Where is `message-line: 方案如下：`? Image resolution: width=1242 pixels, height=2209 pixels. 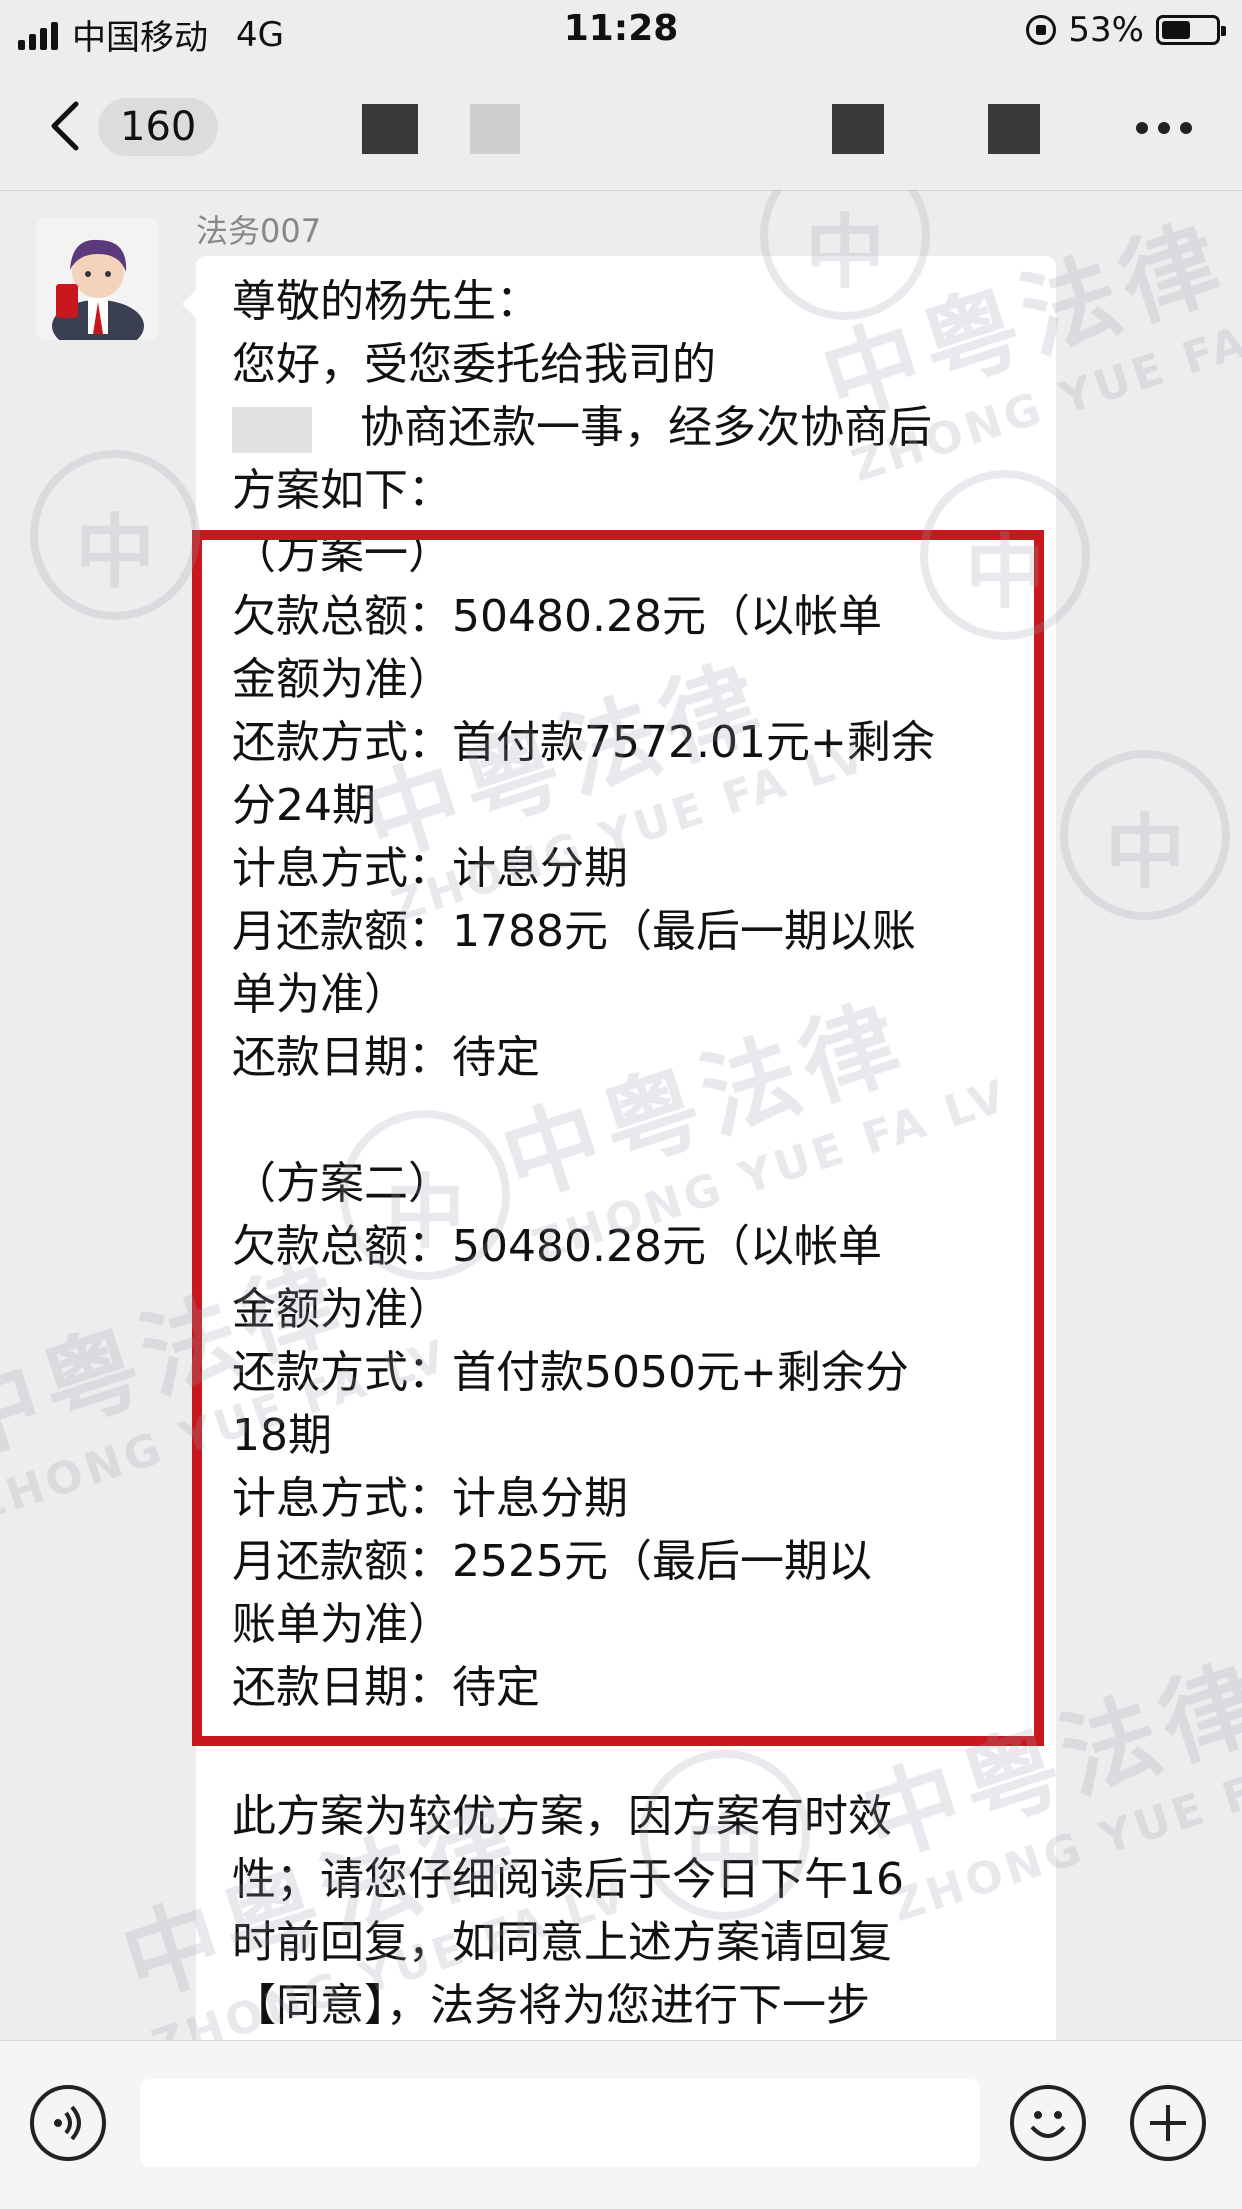
message-line: 方案如下： is located at coordinates (342, 490).